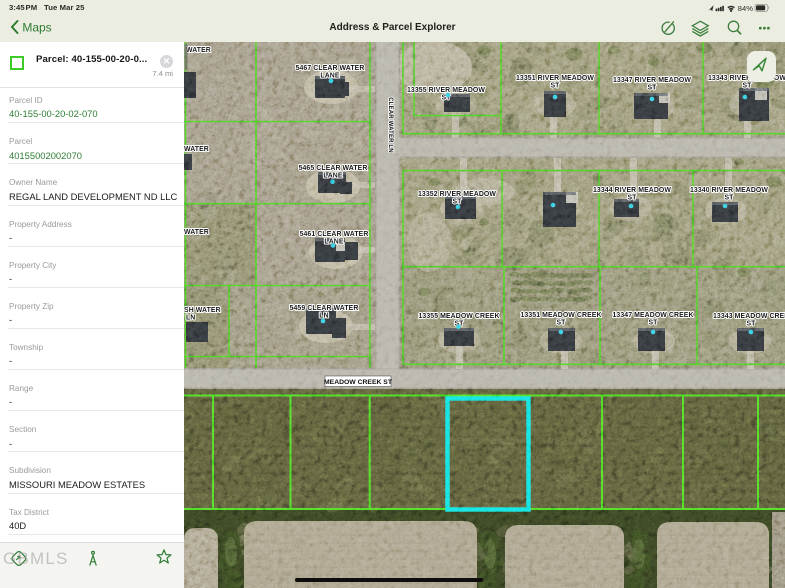 Image resolution: width=785 pixels, height=588 pixels. Describe the element at coordinates (745, 8) in the screenshot. I see `svg-text: 84%` at that location.